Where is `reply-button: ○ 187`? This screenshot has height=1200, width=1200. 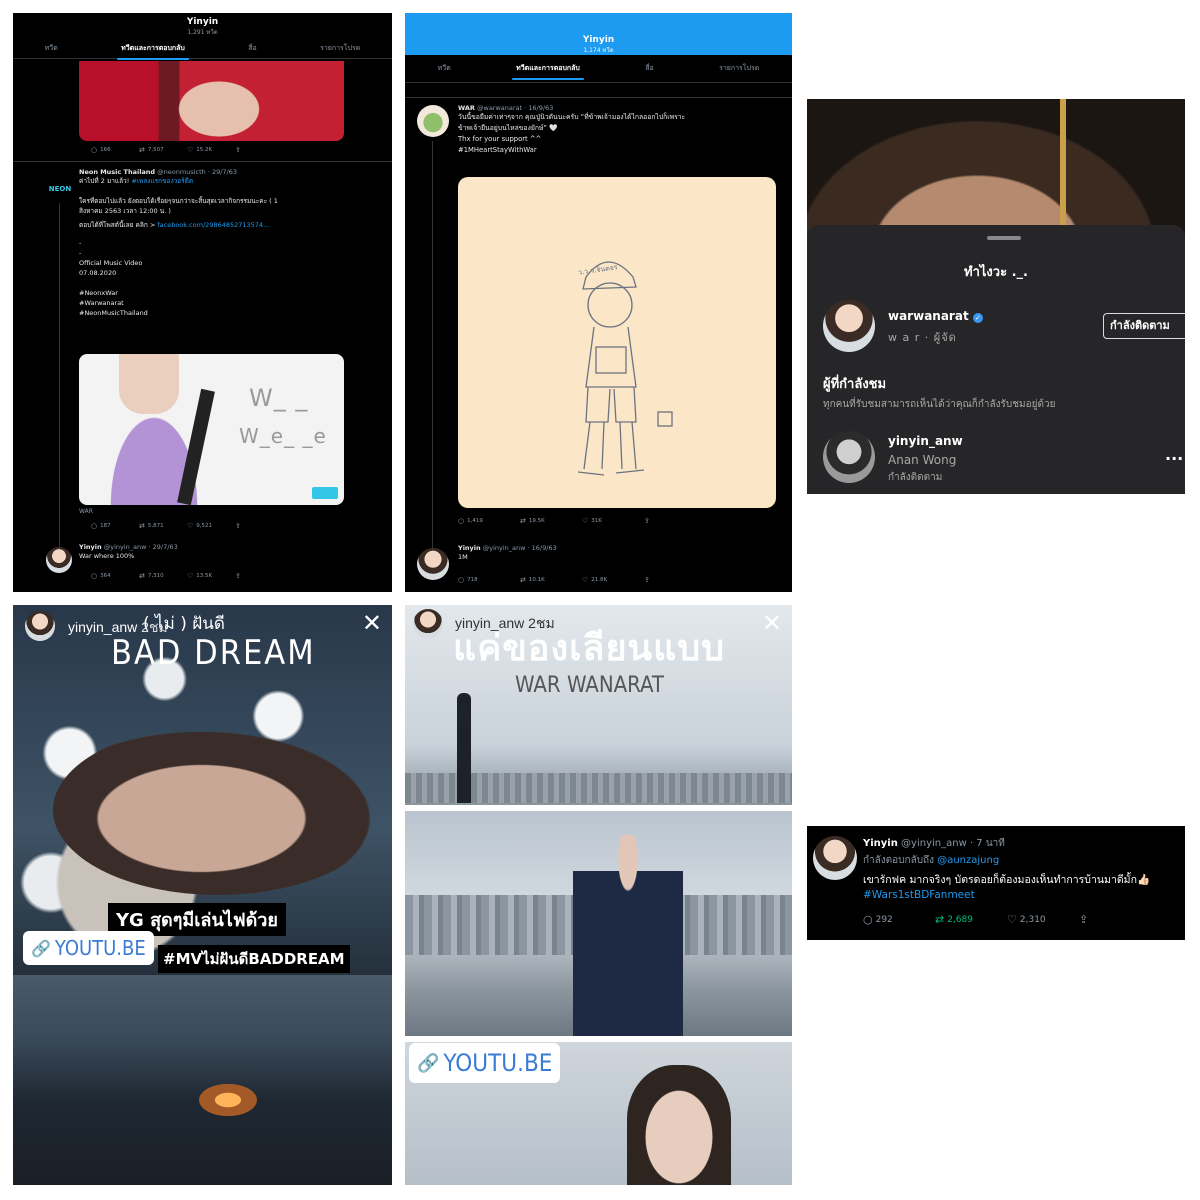
reply-button: ○ 187 is located at coordinates (115, 526).